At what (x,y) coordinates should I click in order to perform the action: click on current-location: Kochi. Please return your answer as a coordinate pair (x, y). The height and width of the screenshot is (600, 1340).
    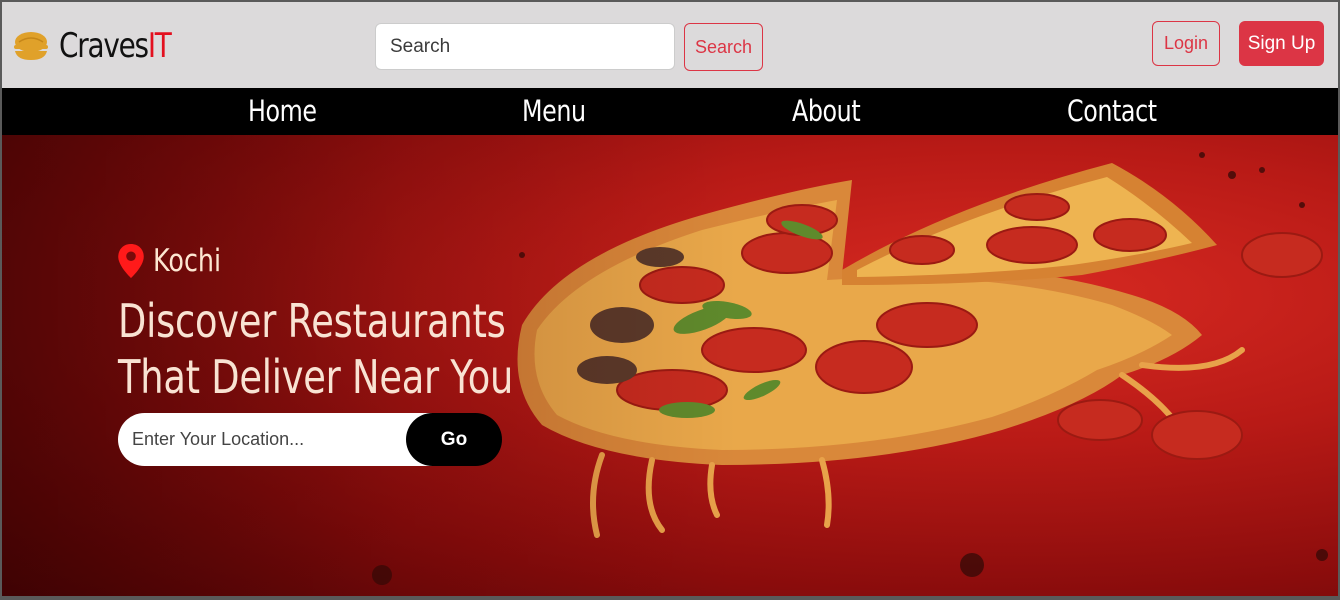
    Looking at the image, I should click on (177, 261).